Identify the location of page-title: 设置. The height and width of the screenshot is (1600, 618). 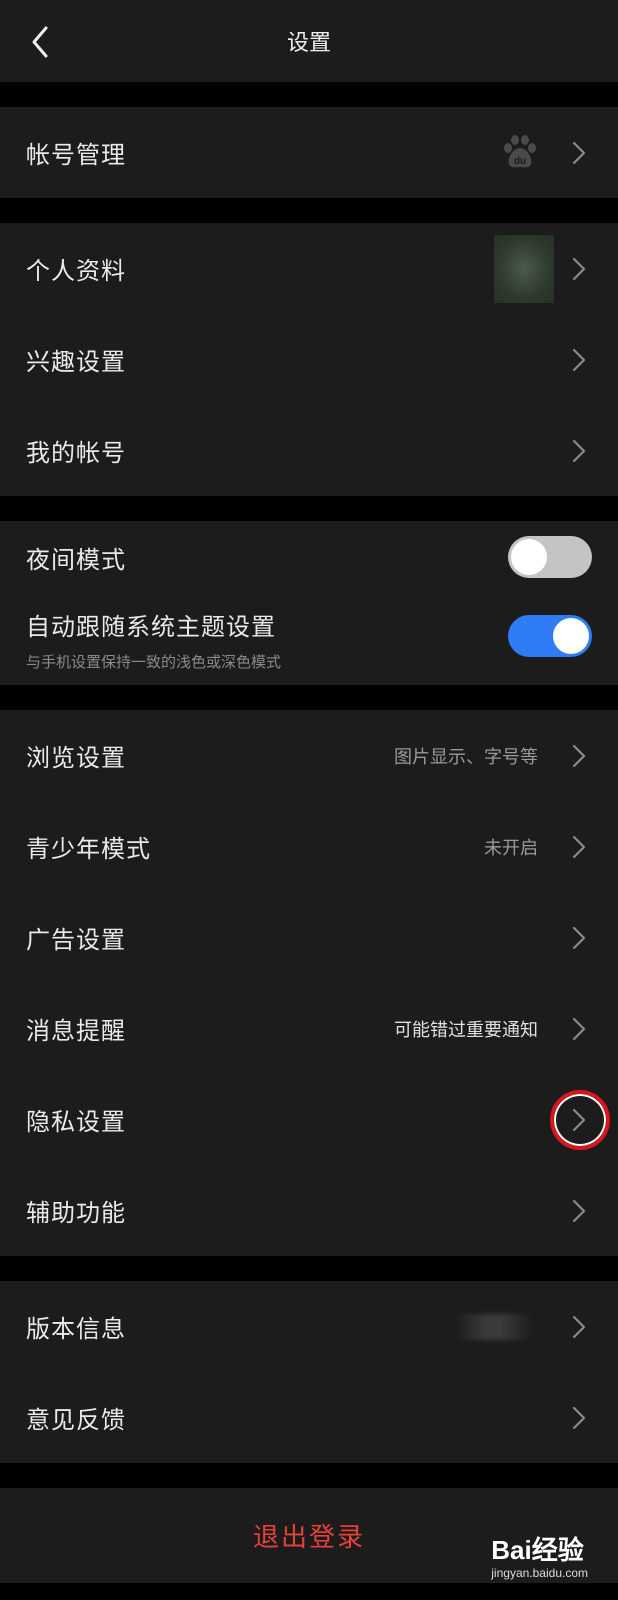
(308, 43).